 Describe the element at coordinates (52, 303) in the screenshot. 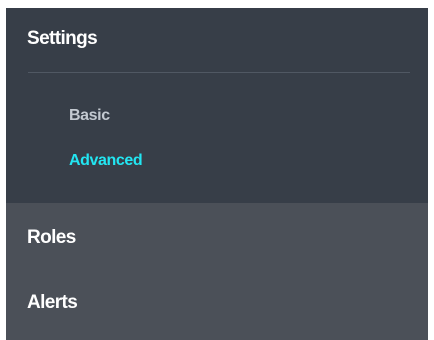

I see `nav-item-alerts: Alerts` at that location.